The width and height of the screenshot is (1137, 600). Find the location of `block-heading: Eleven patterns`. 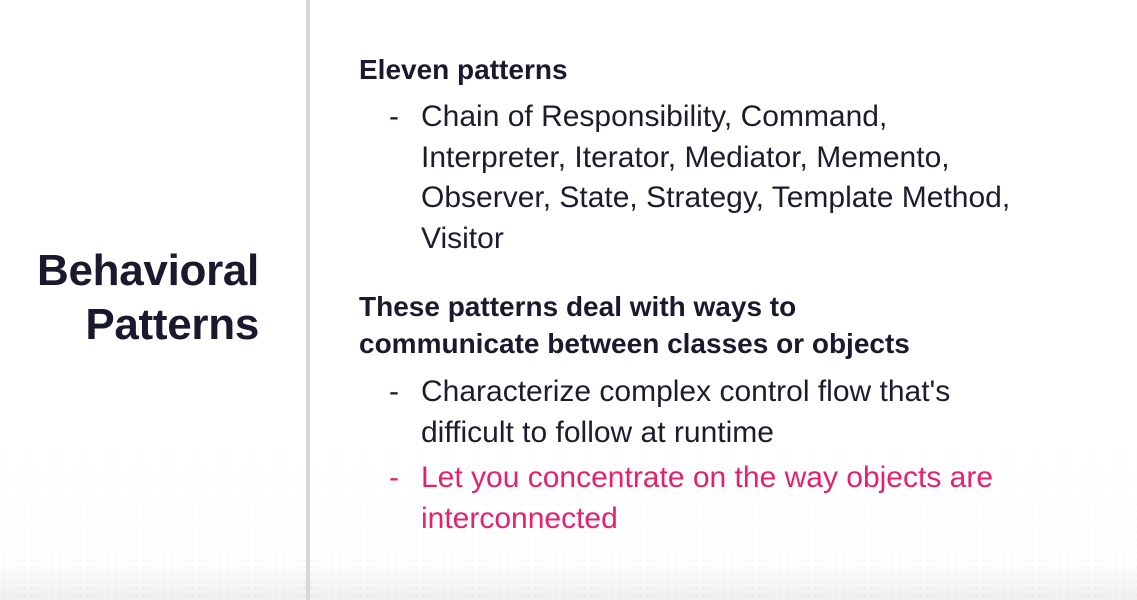

block-heading: Eleven patterns is located at coordinates (739, 69).